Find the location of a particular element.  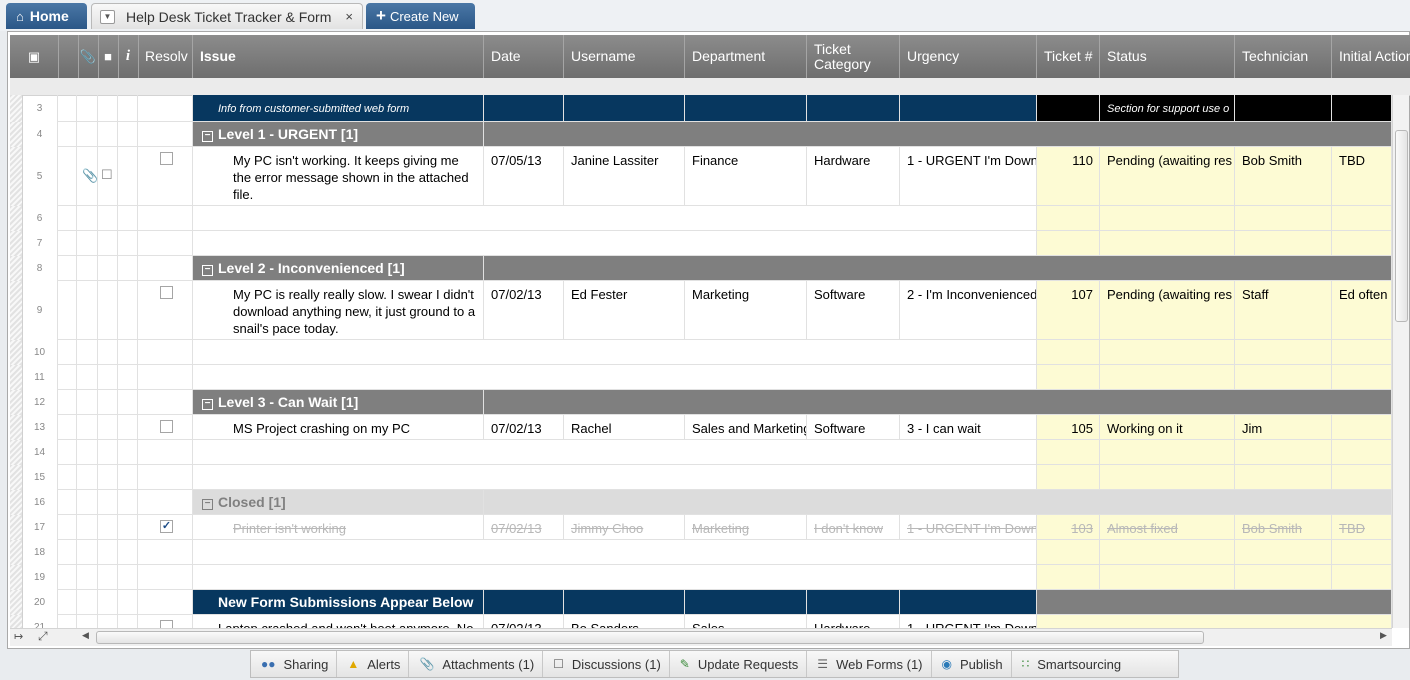

col-technician: Technician is located at coordinates (1283, 56).